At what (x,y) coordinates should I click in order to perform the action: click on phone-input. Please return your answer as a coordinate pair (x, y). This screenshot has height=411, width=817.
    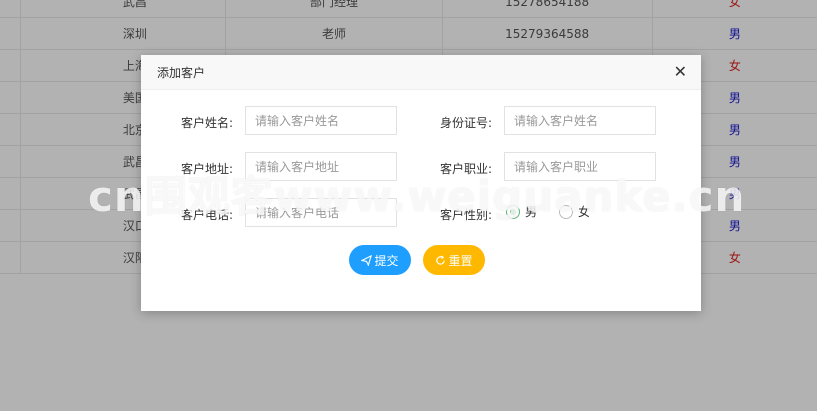
    Looking at the image, I should click on (321, 212).